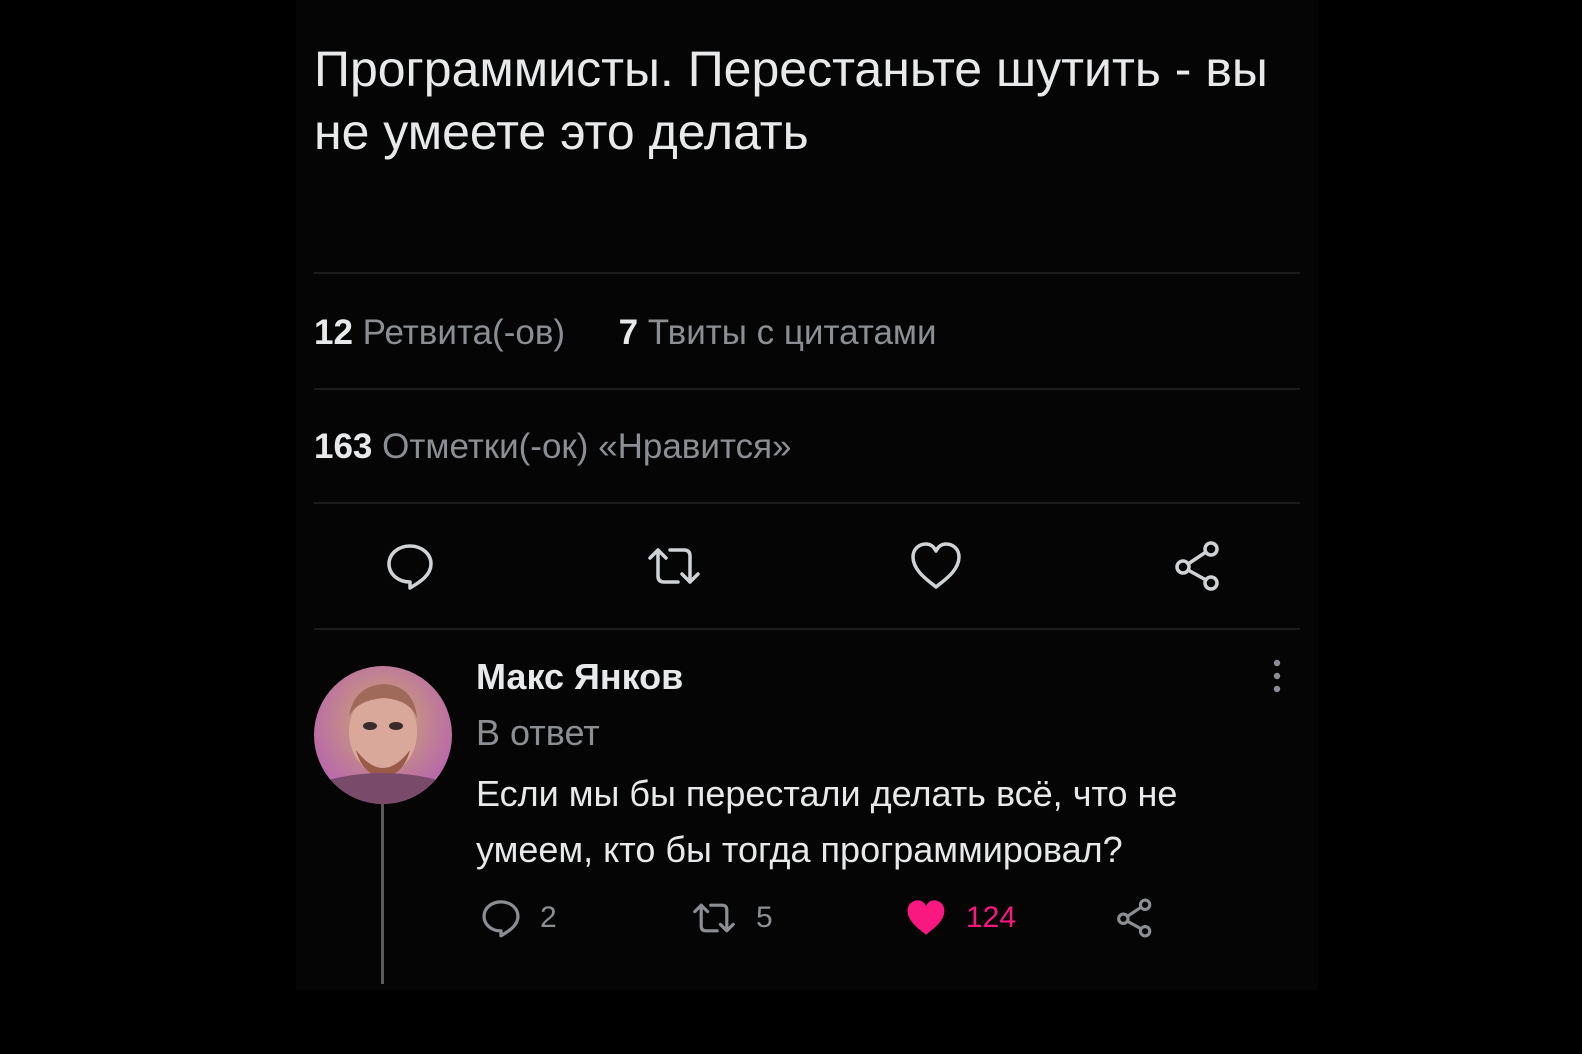 Image resolution: width=1582 pixels, height=1054 pixels. Describe the element at coordinates (333, 332) in the screenshot. I see `retweets-count: 12` at that location.